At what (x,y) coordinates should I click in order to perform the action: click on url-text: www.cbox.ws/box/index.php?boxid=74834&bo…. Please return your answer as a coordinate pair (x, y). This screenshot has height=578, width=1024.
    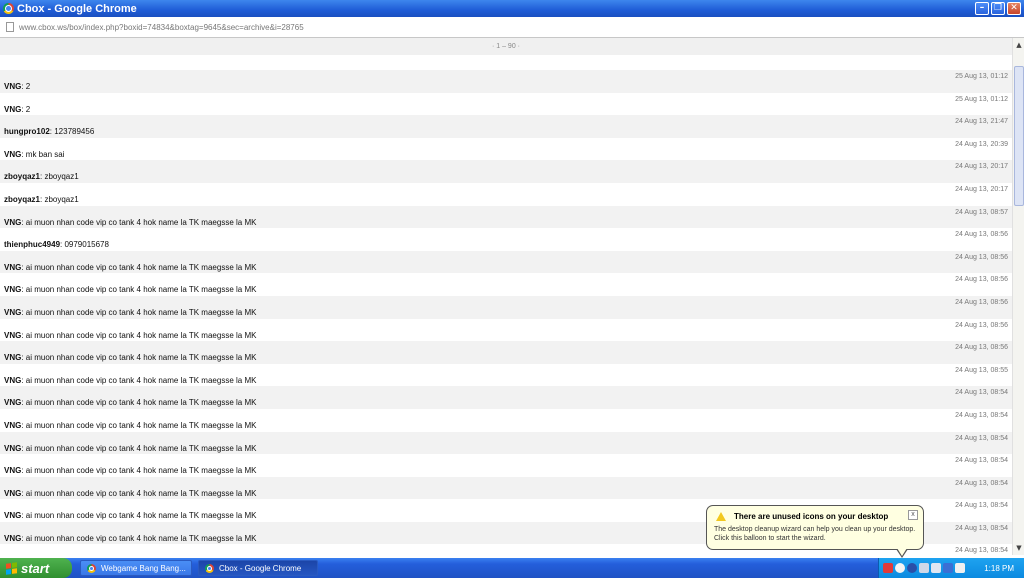
    Looking at the image, I should click on (161, 27).